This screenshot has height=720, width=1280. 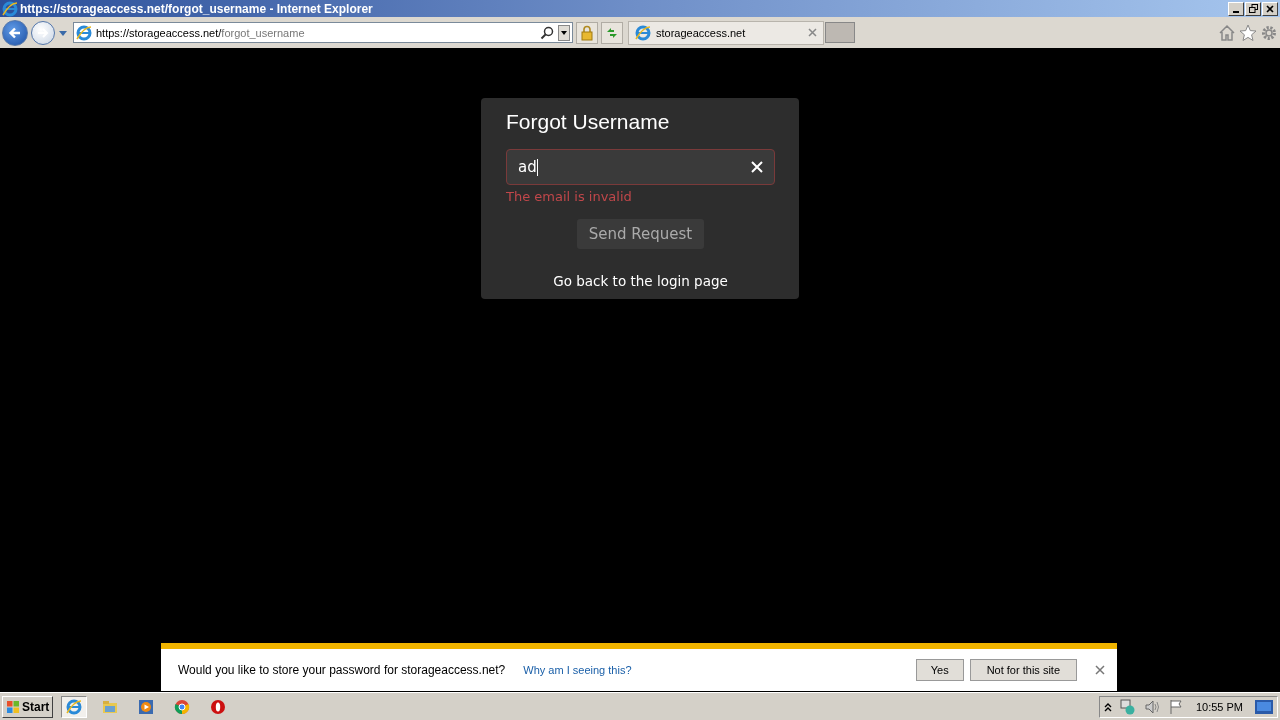 What do you see at coordinates (1175, 706) in the screenshot?
I see `flag-icon` at bounding box center [1175, 706].